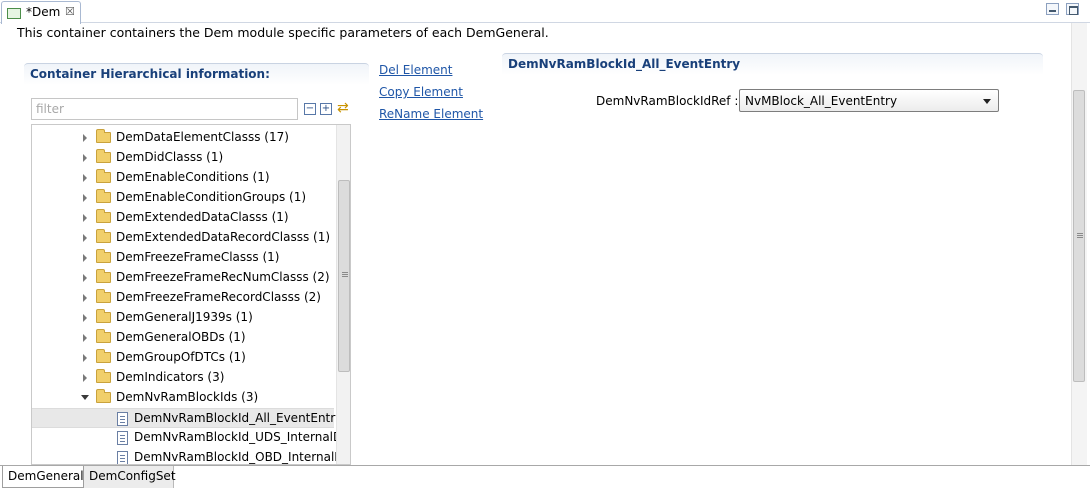 The image size is (1090, 490). I want to click on tree-node-label: DemGeneralOBDs (1), so click(181, 337).